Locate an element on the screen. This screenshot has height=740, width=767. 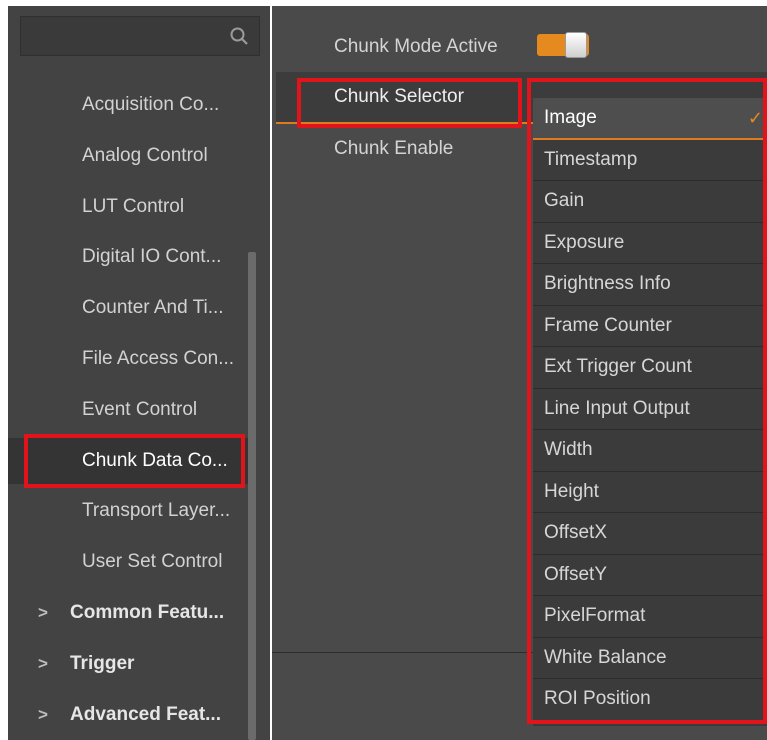
dropdown-option-offsetx: OffsetX is located at coordinates (650, 534).